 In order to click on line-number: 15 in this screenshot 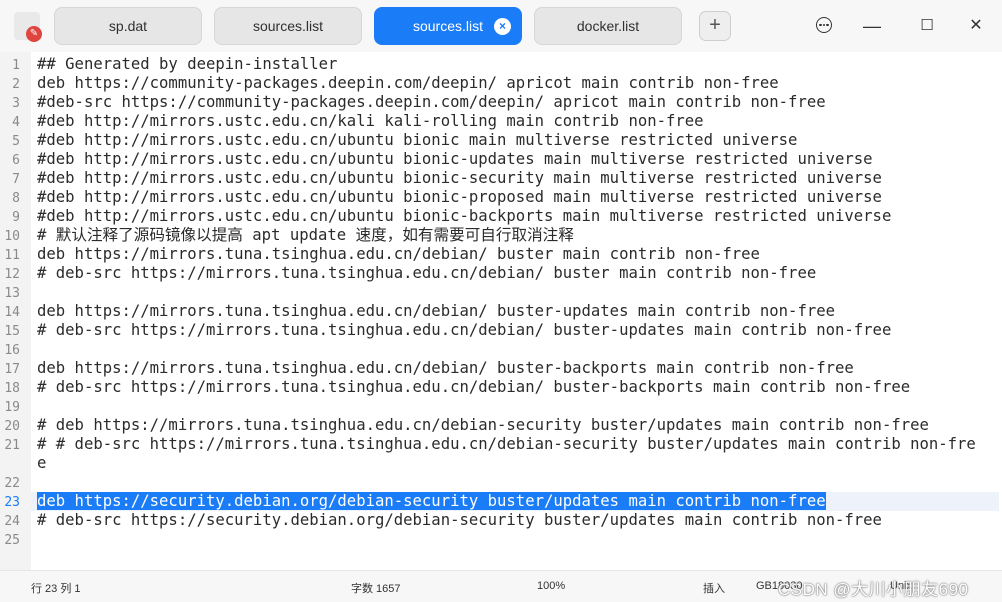, I will do `click(12, 331)`.